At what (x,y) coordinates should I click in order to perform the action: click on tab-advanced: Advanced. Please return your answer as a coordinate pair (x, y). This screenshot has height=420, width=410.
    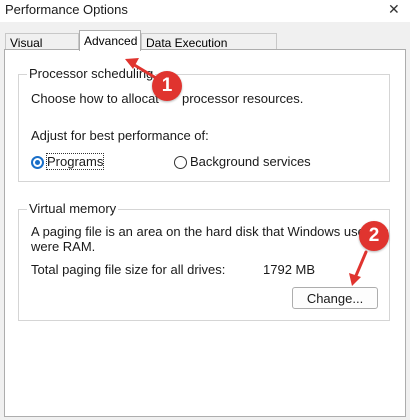
    Looking at the image, I should click on (110, 40).